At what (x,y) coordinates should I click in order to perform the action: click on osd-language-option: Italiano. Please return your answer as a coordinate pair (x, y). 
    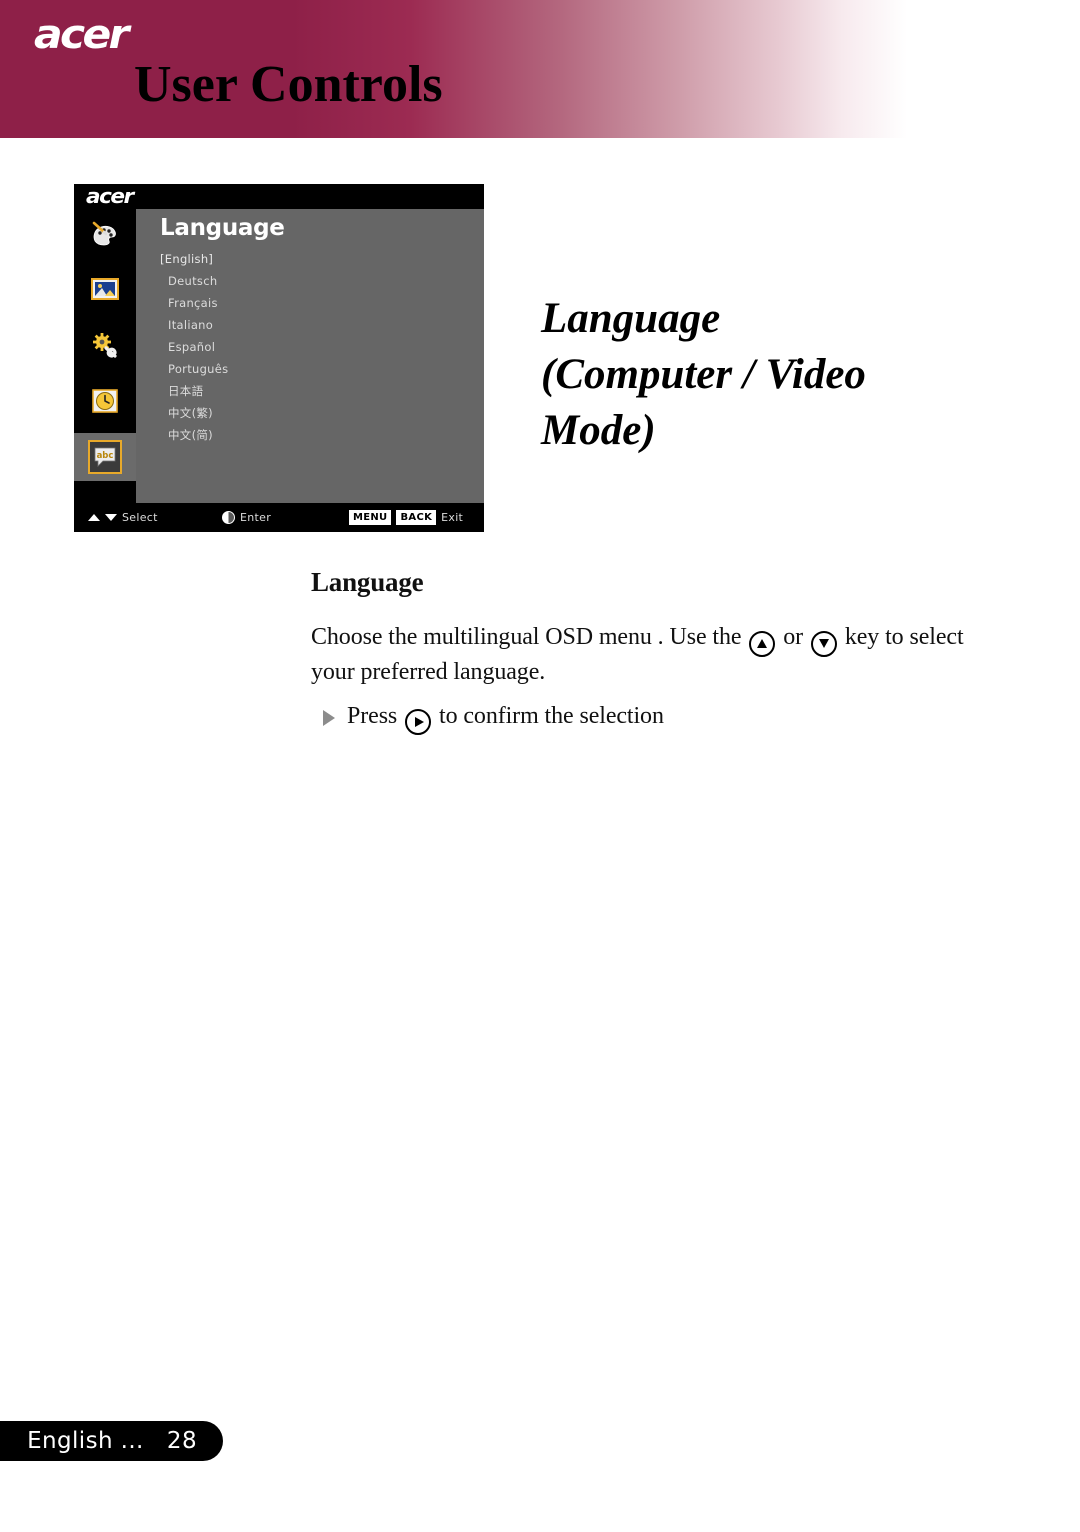
    Looking at the image, I should click on (310, 325).